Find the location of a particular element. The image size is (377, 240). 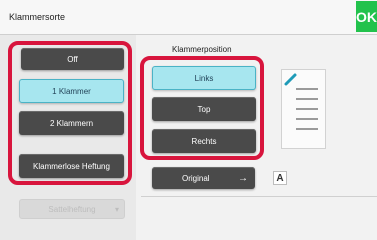

staple-preview is located at coordinates (303, 109).